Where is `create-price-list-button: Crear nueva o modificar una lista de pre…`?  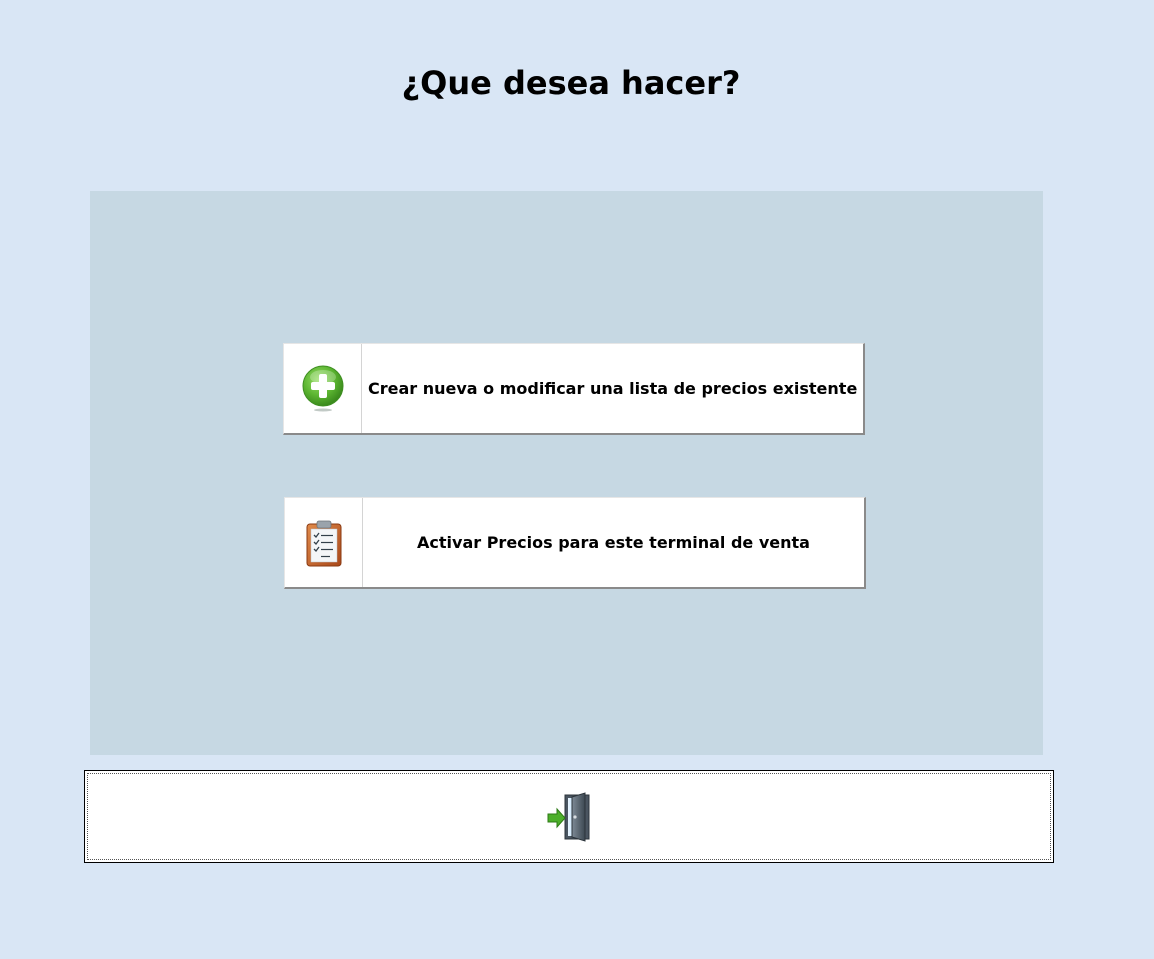 create-price-list-button: Crear nueva o modificar una lista de pre… is located at coordinates (574, 389).